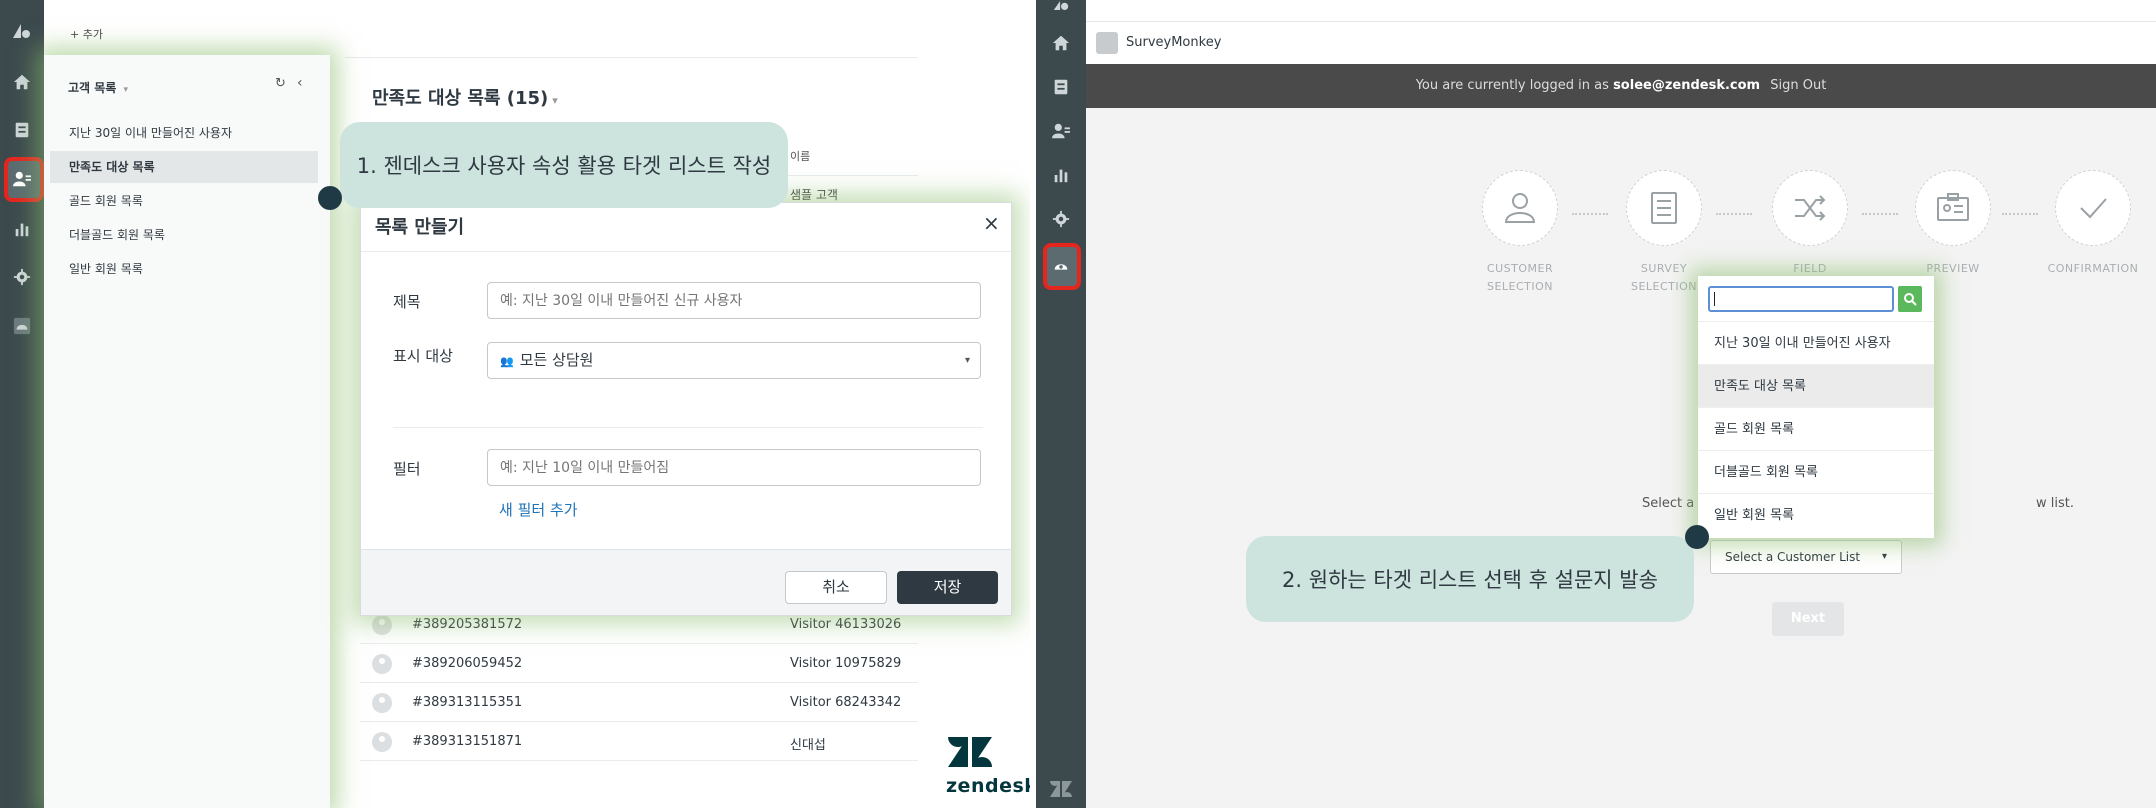 Image resolution: width=2156 pixels, height=808 pixels. Describe the element at coordinates (1801, 299) in the screenshot. I see `dropdown-search-input` at that location.